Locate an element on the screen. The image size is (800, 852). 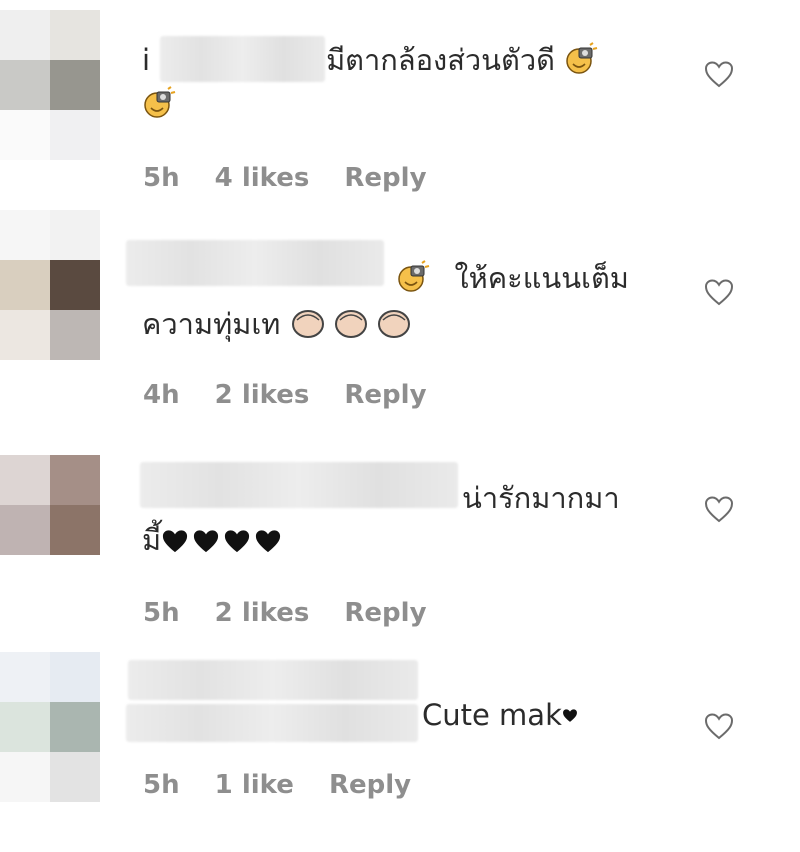
comment-time: 4h is located at coordinates (161, 395).